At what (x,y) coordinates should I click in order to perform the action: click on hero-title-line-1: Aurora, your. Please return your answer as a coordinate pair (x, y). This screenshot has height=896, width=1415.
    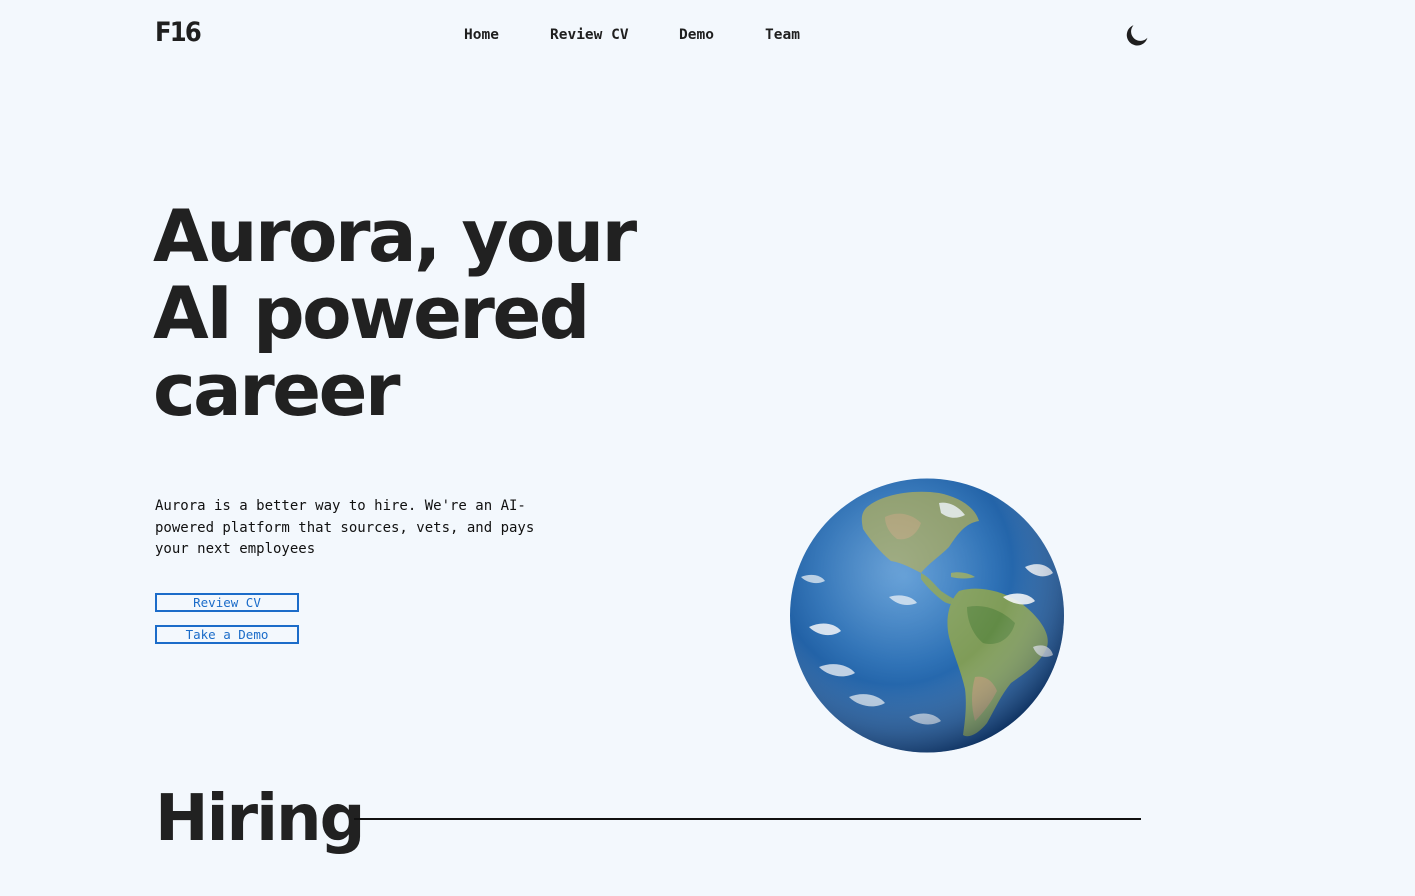
    Looking at the image, I should click on (395, 236).